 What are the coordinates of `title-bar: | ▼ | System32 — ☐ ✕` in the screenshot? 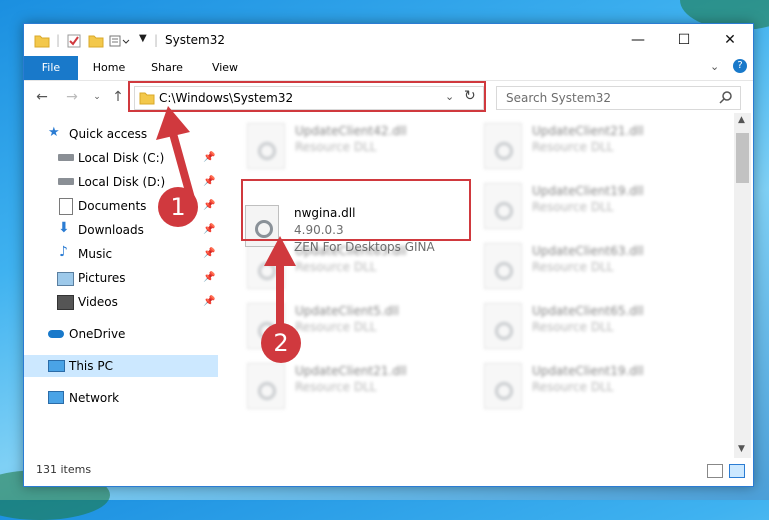 It's located at (388, 40).